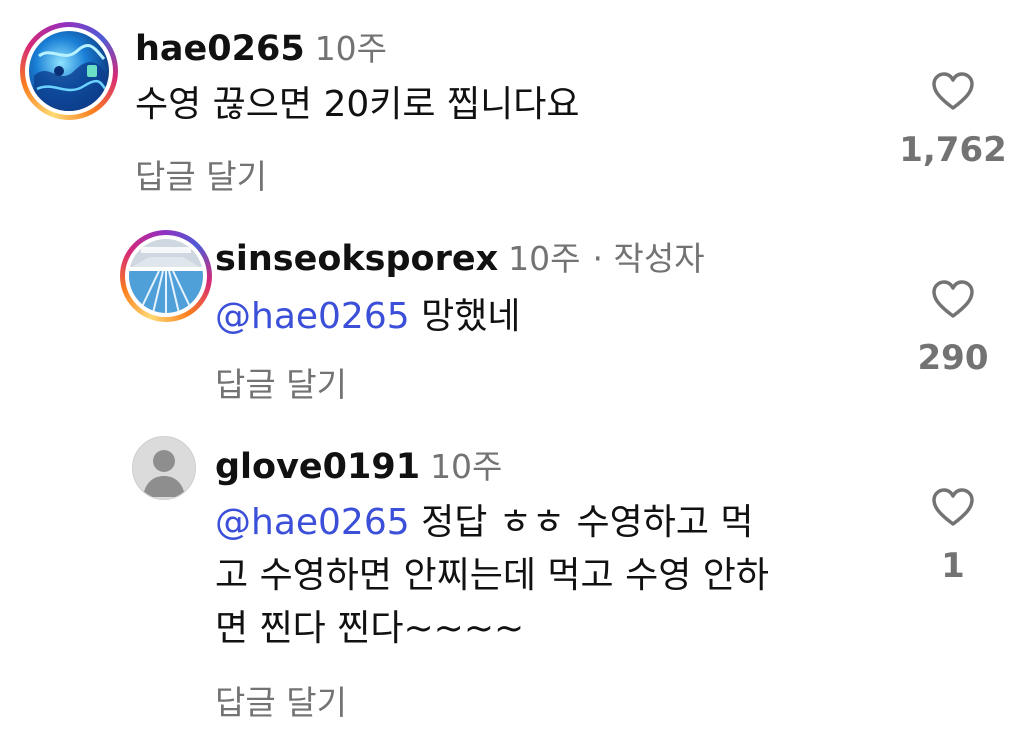  What do you see at coordinates (317, 467) in the screenshot?
I see `comment-username: glove0191` at bounding box center [317, 467].